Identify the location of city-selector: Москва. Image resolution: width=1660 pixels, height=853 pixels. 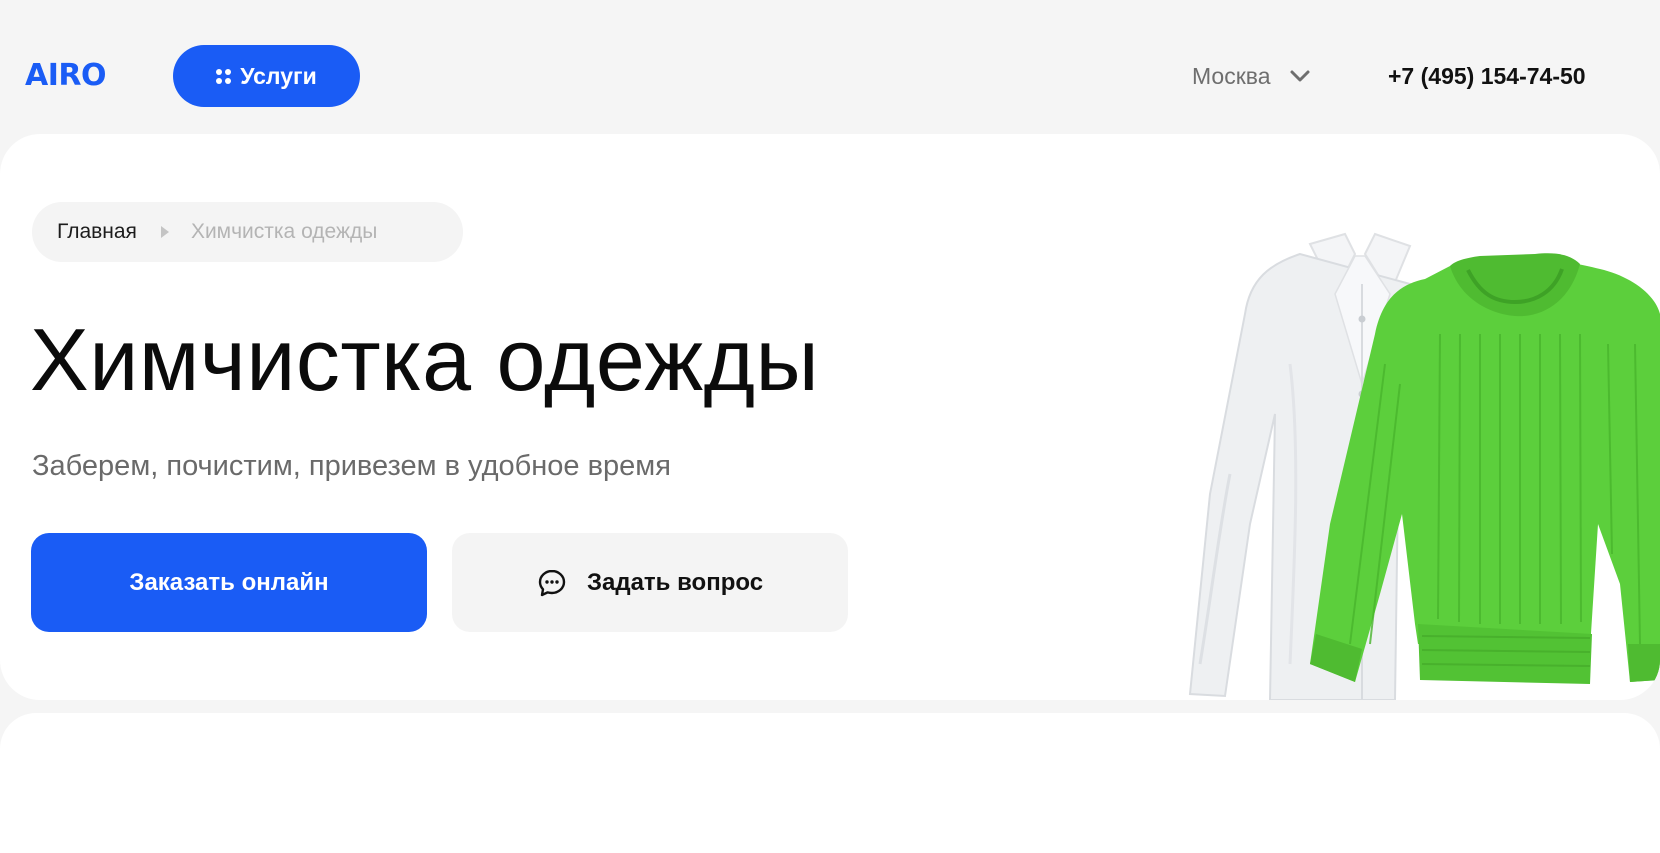
(1251, 76).